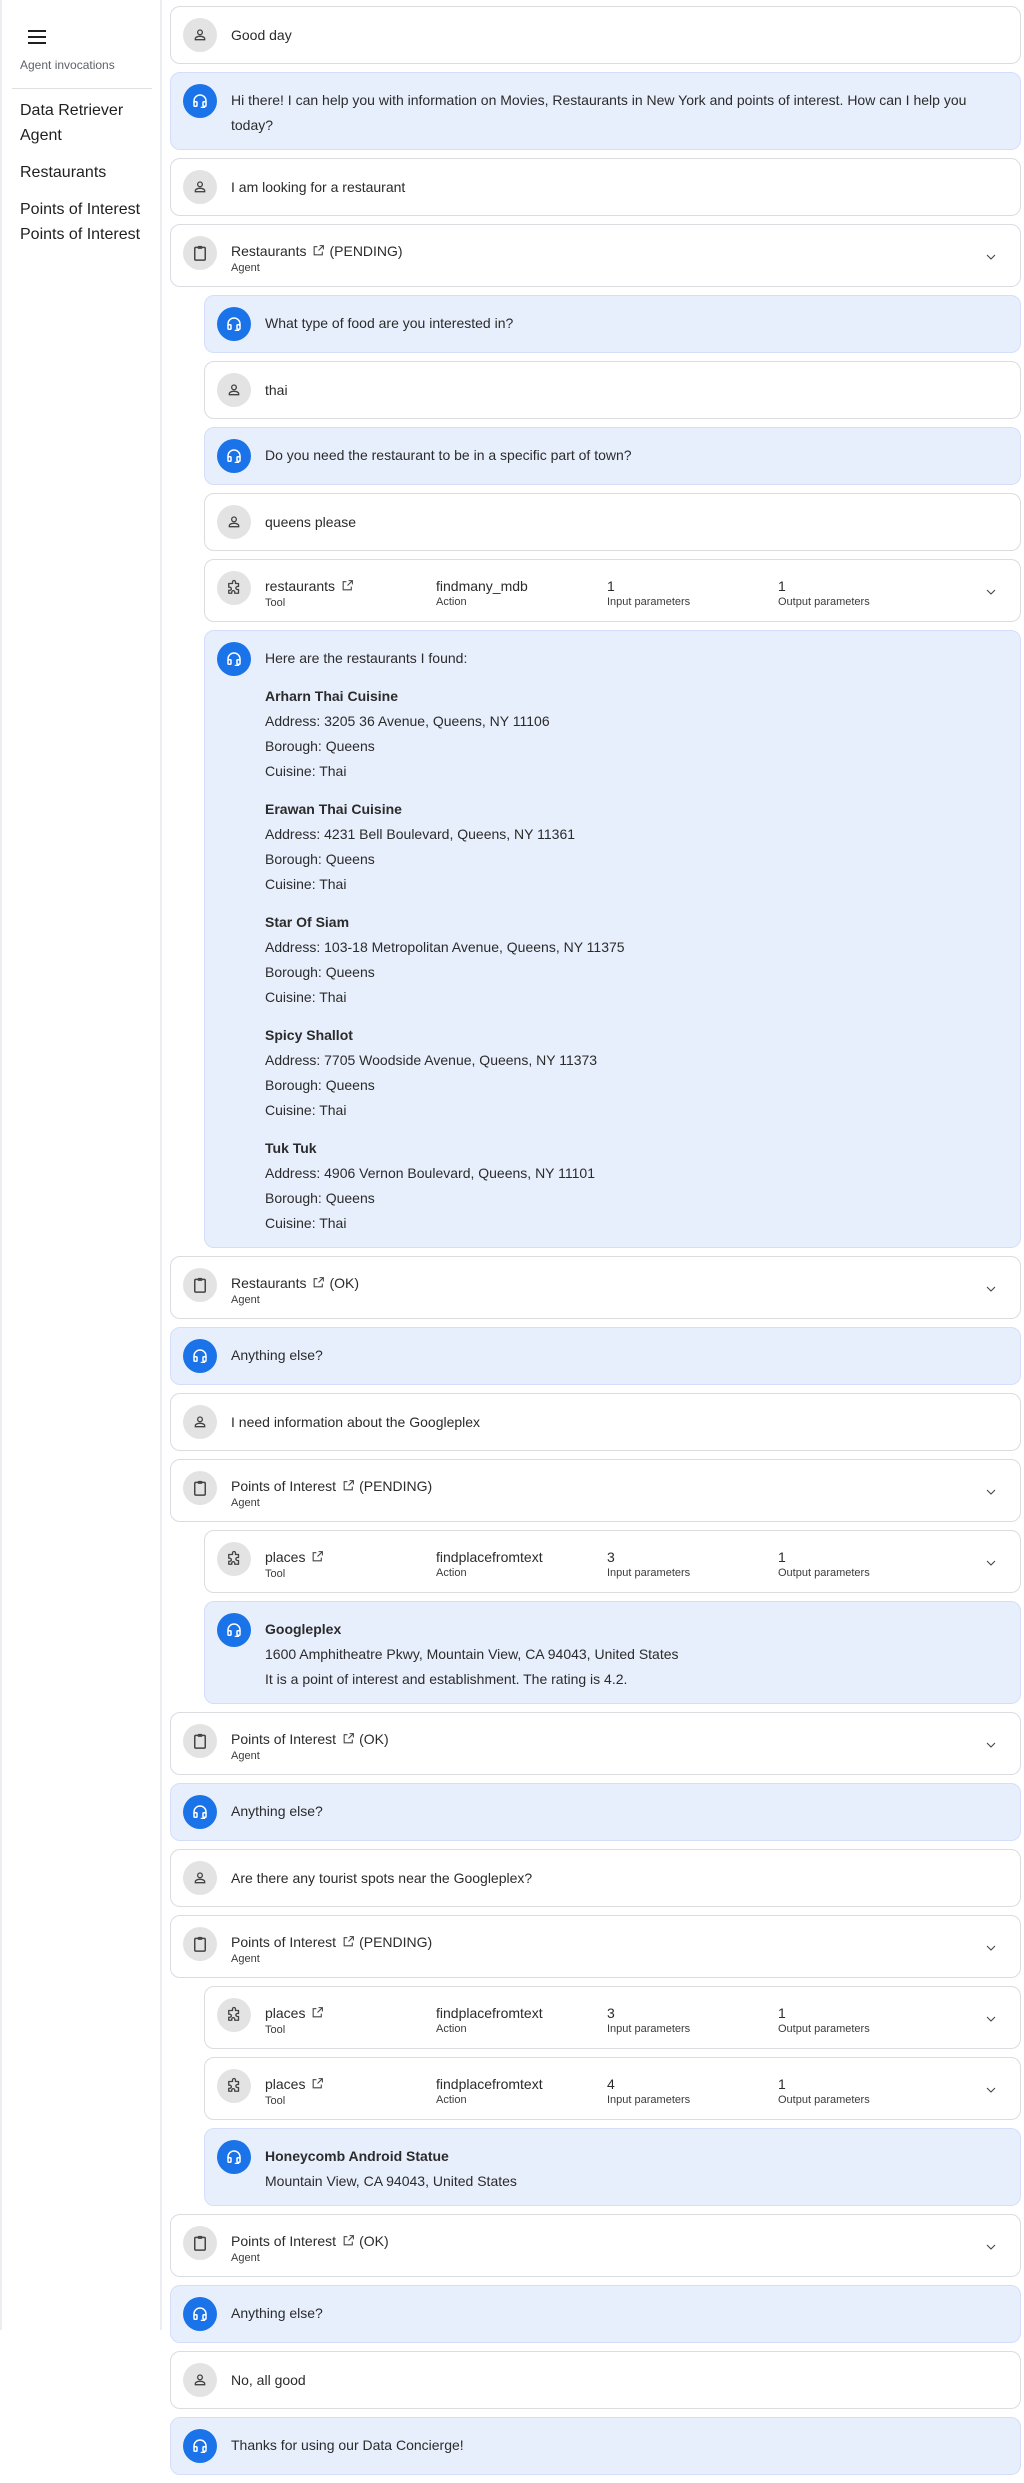  I want to click on agent-status: (PENDING), so click(396, 1486).